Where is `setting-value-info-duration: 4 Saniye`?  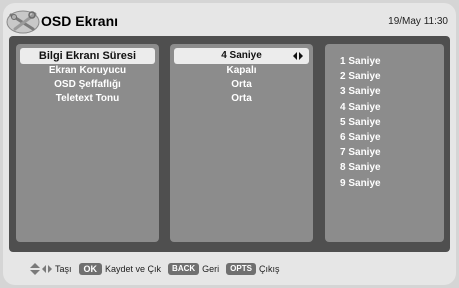
setting-value-info-duration: 4 Saniye is located at coordinates (241, 56).